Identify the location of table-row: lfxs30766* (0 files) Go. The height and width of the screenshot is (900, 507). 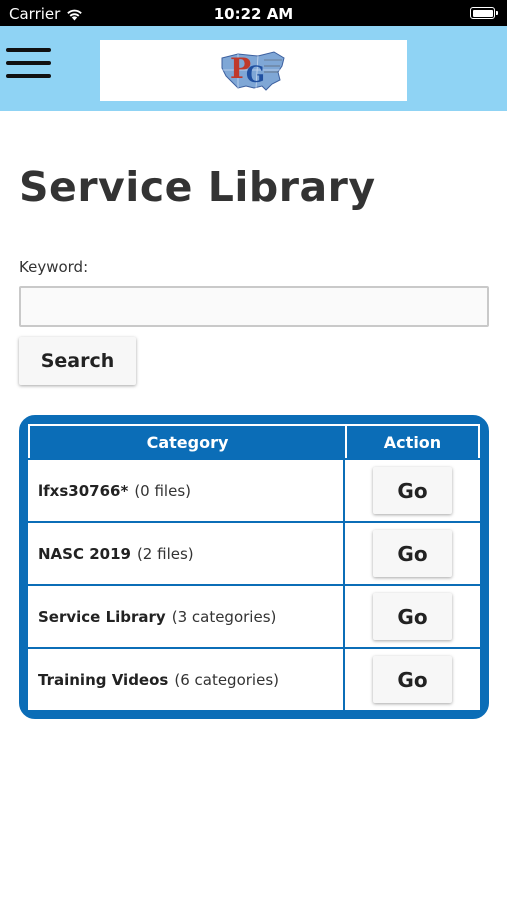
(254, 489).